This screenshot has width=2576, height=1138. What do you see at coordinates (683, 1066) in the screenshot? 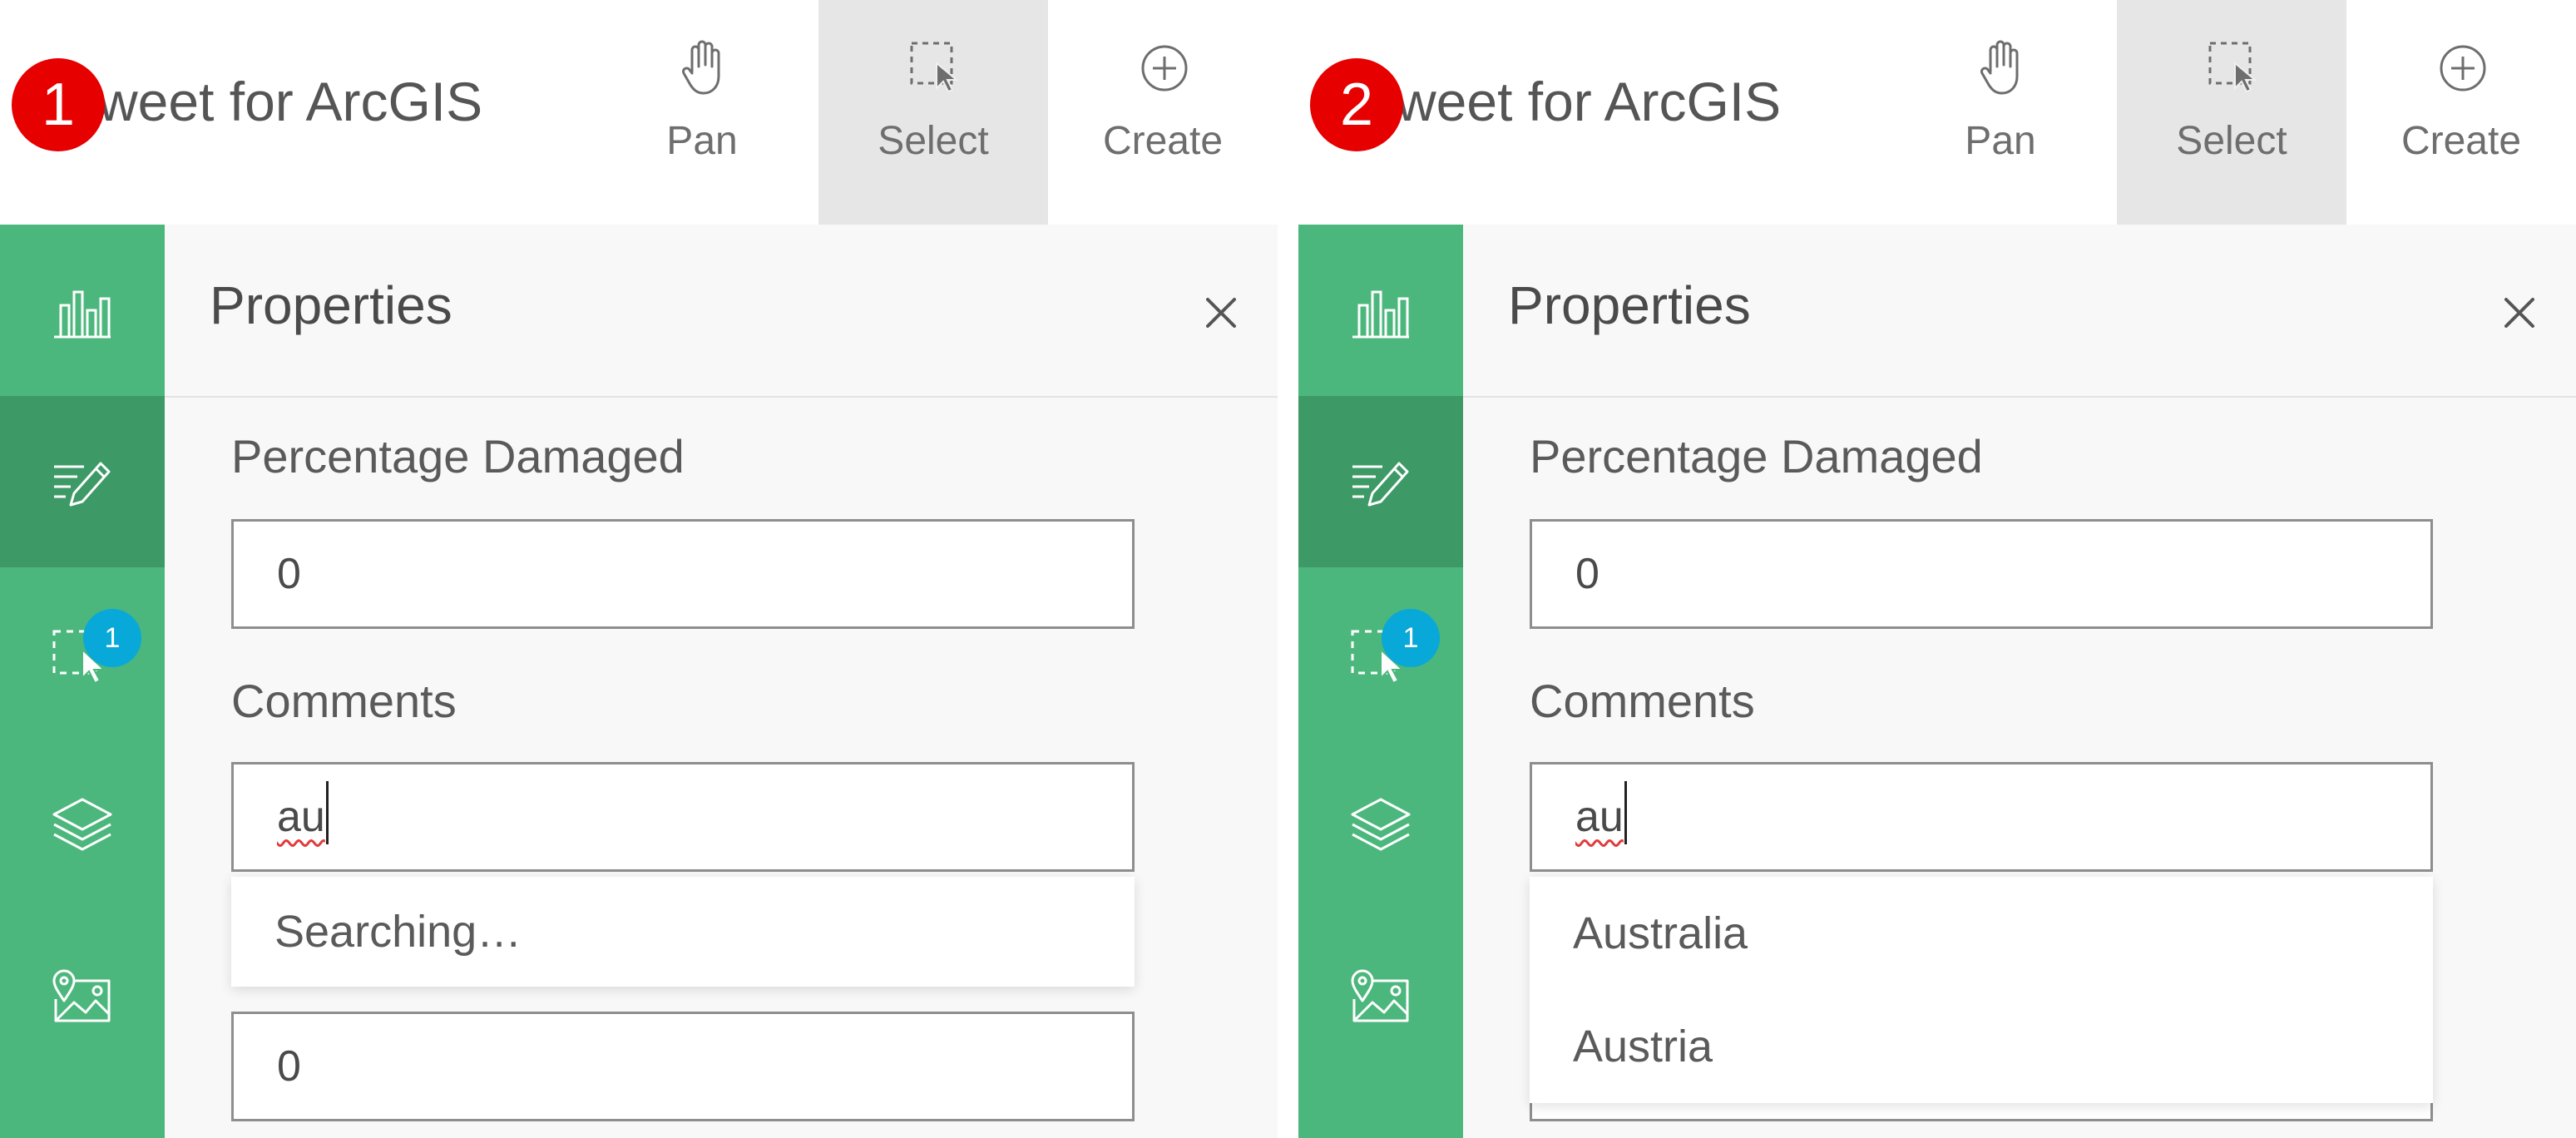
I see `next-field-input: 0` at bounding box center [683, 1066].